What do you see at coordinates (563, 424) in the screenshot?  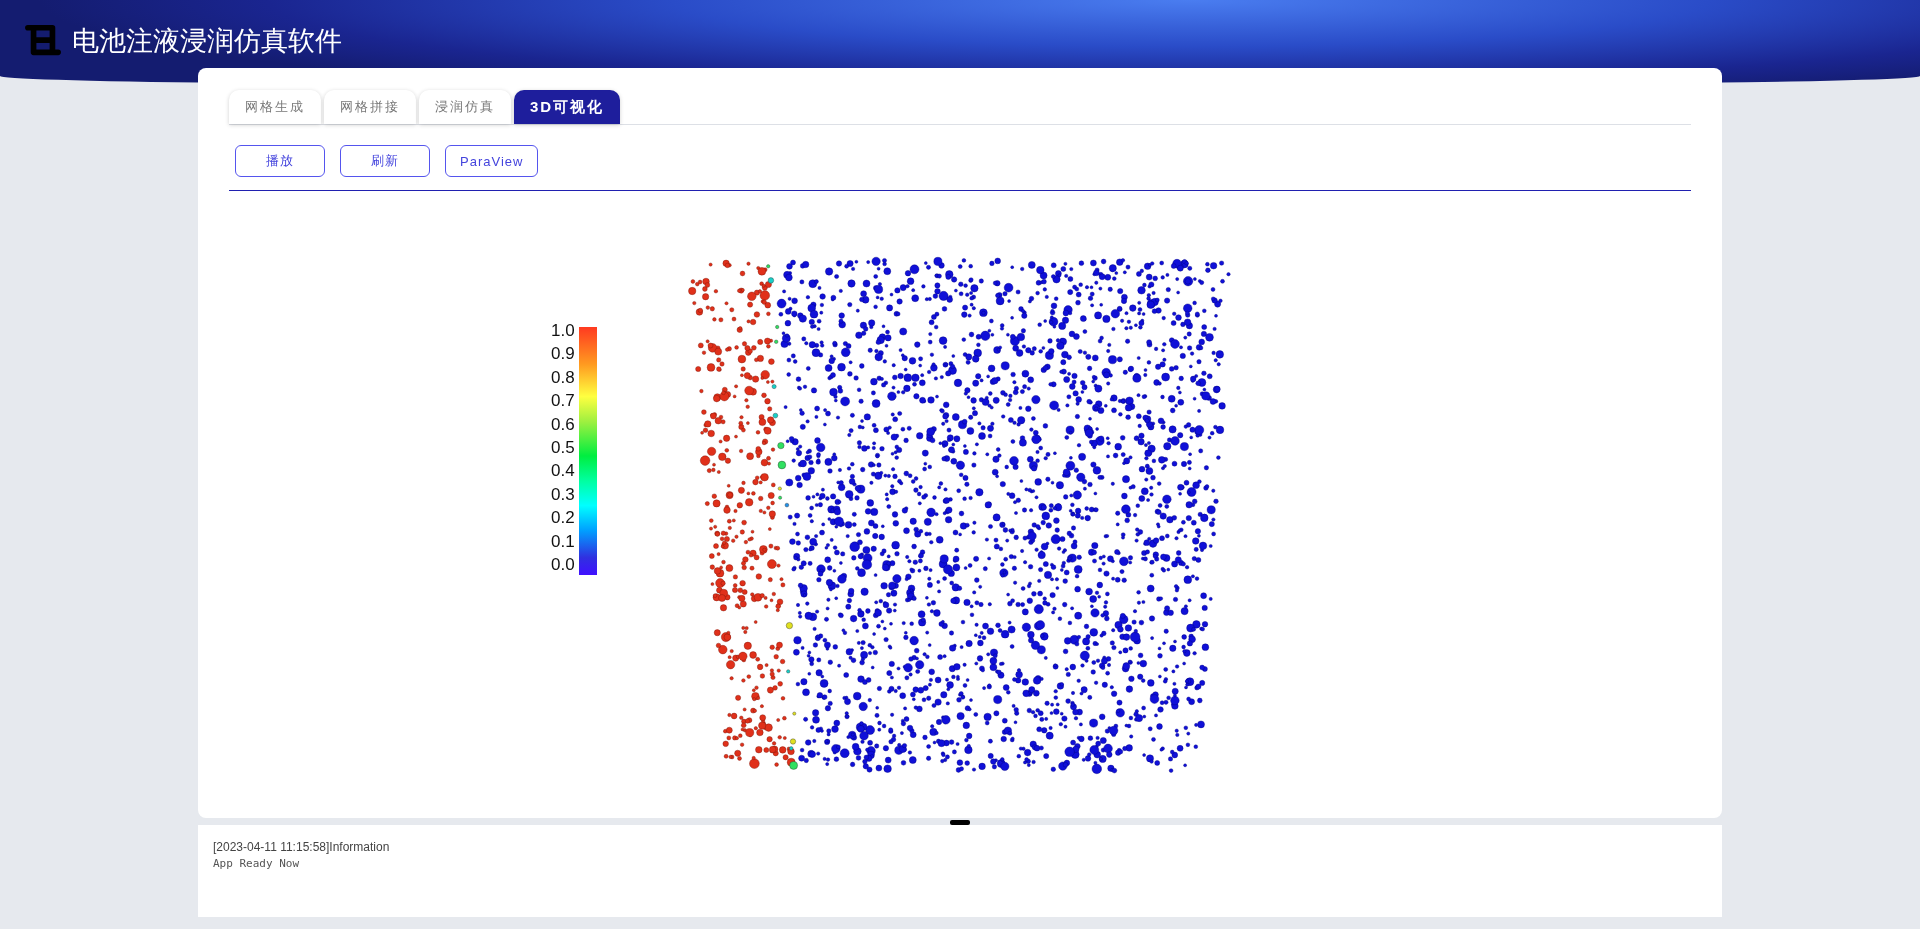 I see `colorbar-label: 0.6` at bounding box center [563, 424].